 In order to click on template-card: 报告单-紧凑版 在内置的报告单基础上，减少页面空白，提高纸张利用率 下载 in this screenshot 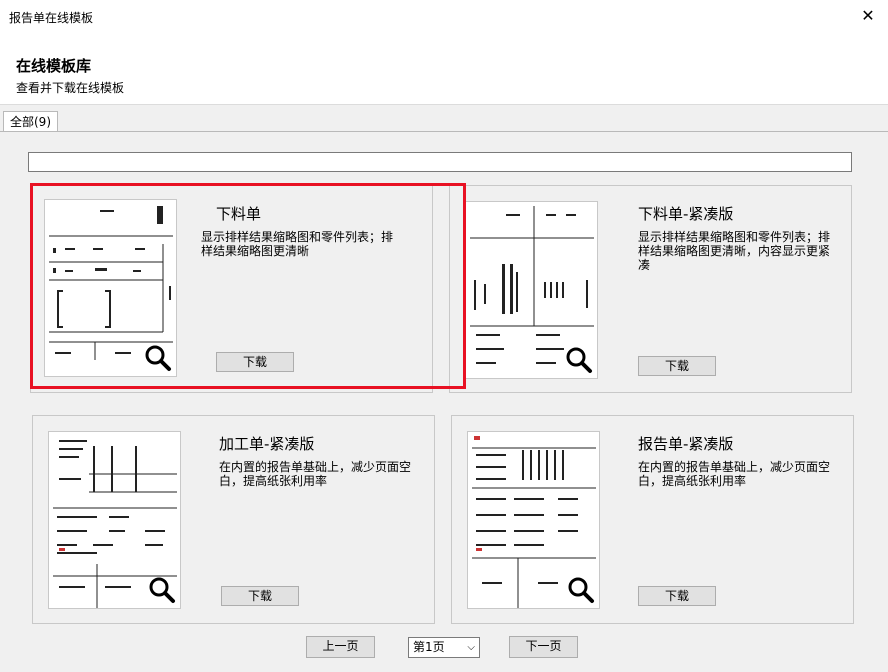, I will do `click(652, 519)`.